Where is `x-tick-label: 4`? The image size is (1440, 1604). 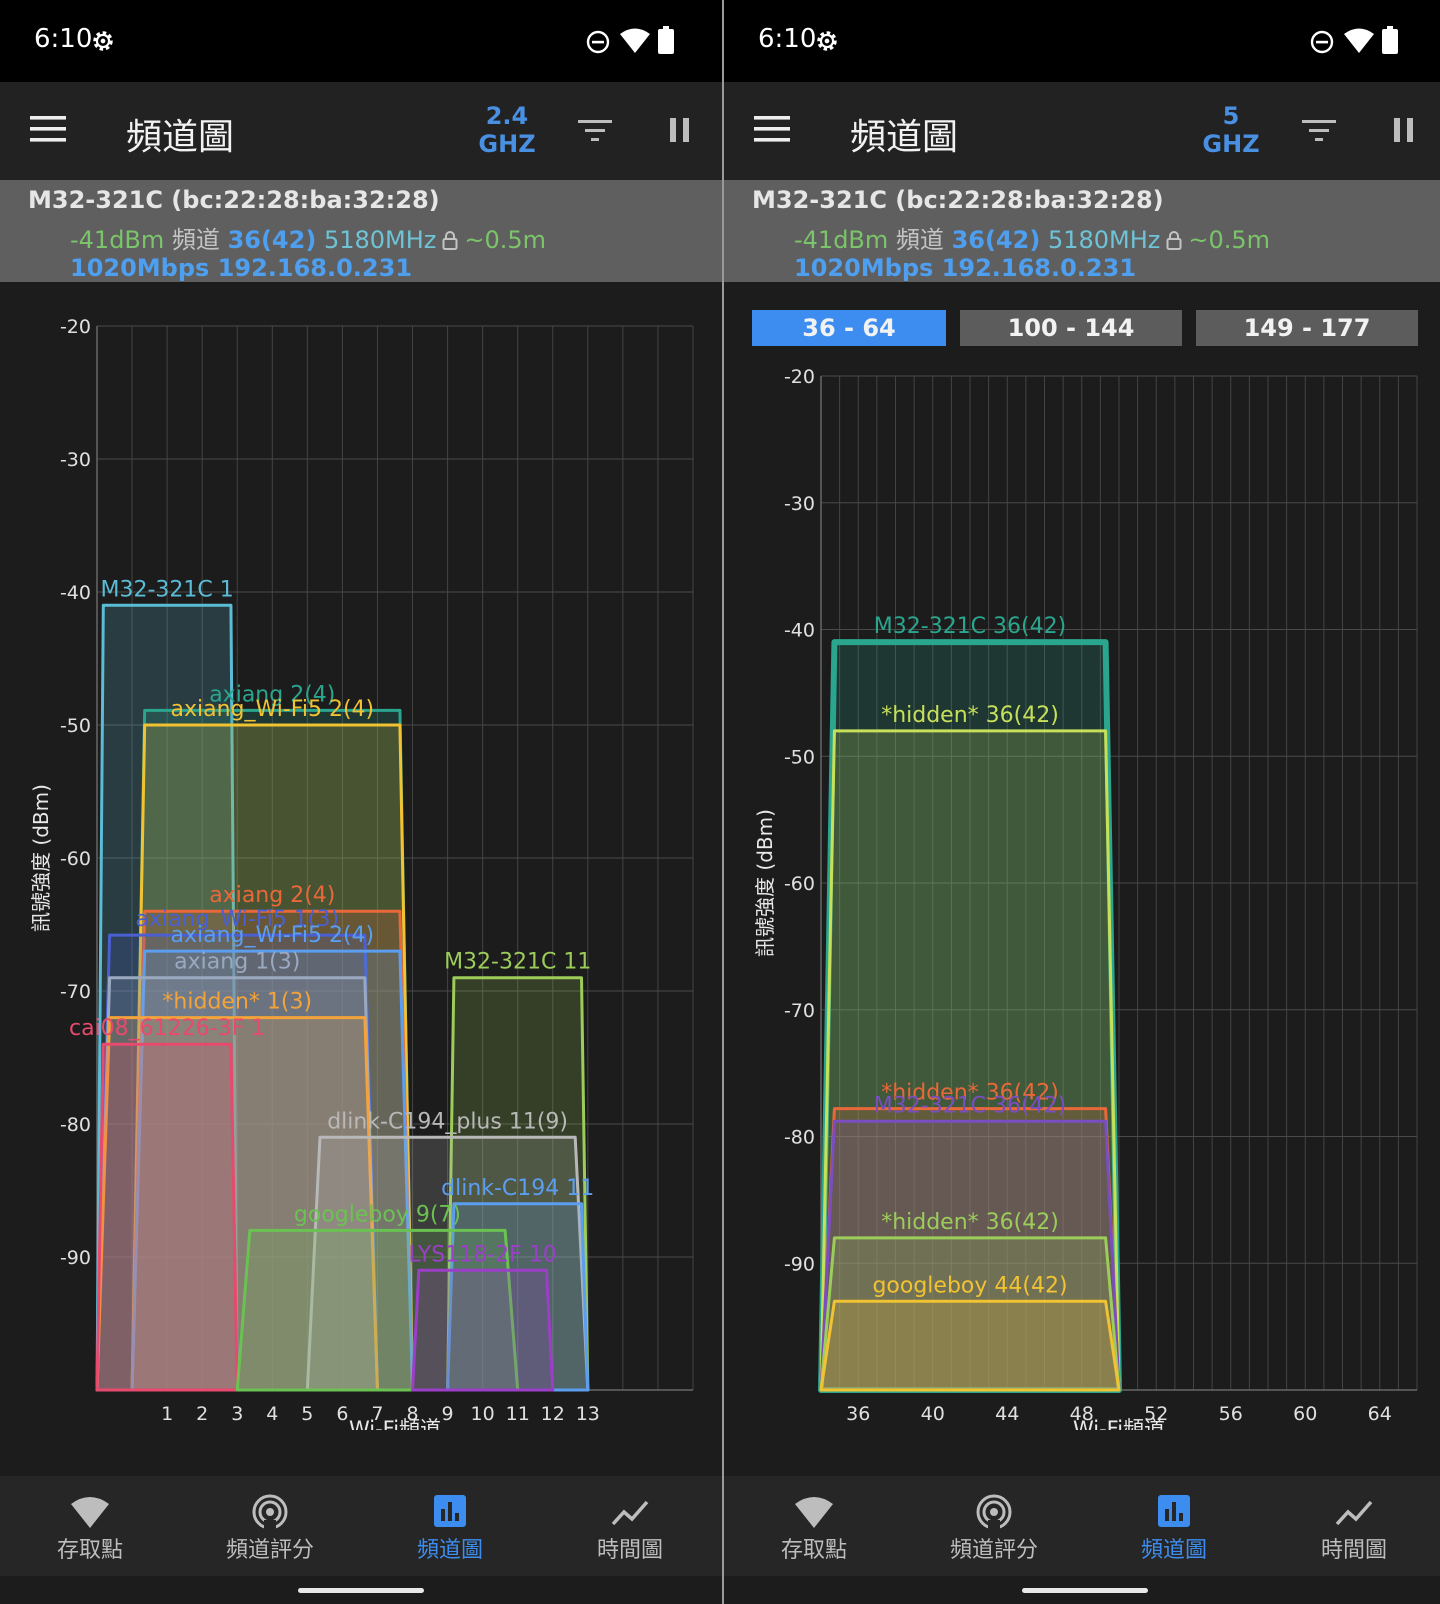 x-tick-label: 4 is located at coordinates (272, 1414).